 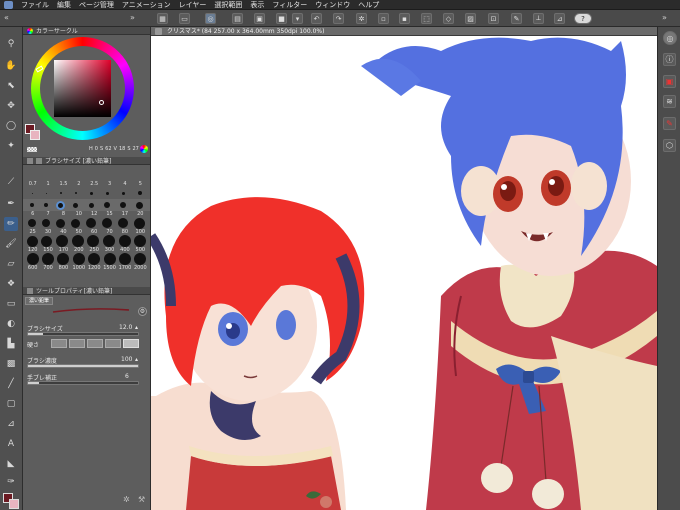 I want to click on select-tool-icon: ⬉, so click(x=11, y=86).